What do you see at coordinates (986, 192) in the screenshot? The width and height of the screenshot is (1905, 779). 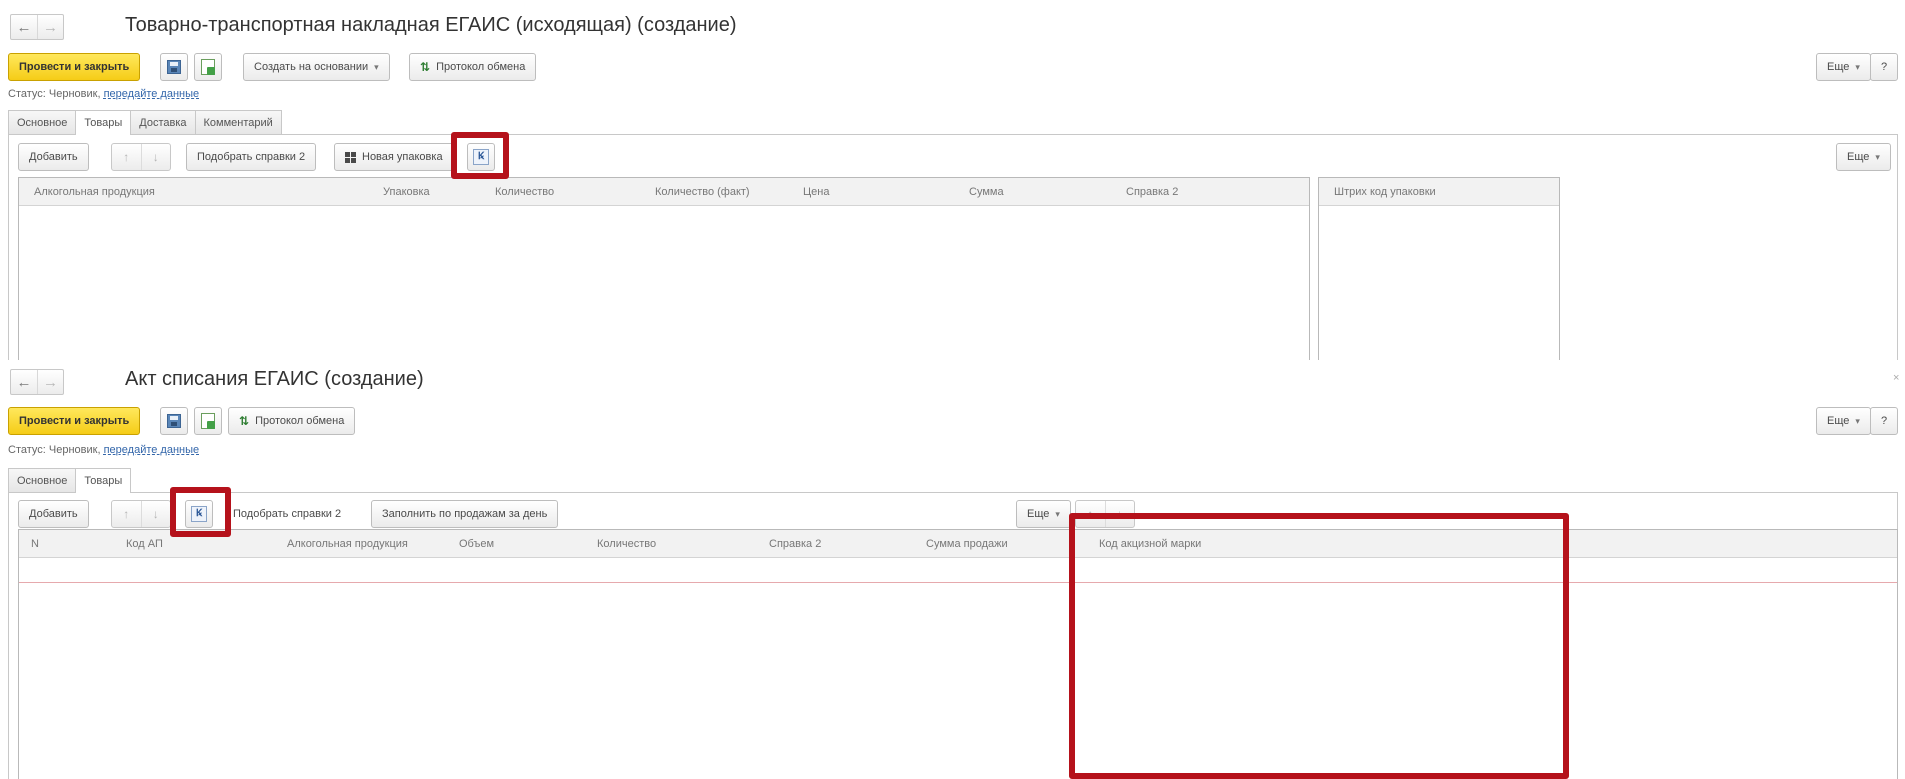 I see `column-header: Сумма` at bounding box center [986, 192].